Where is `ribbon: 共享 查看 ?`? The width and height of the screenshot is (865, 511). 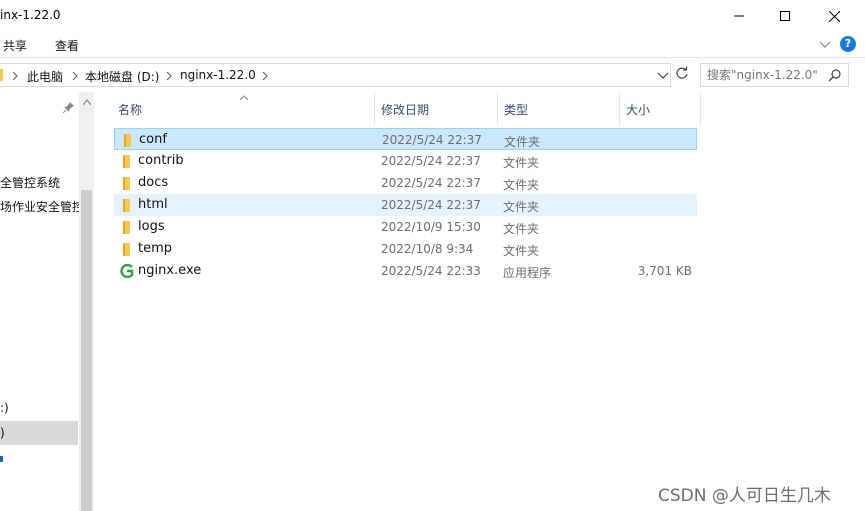
ribbon: 共享 查看 ? is located at coordinates (432, 45).